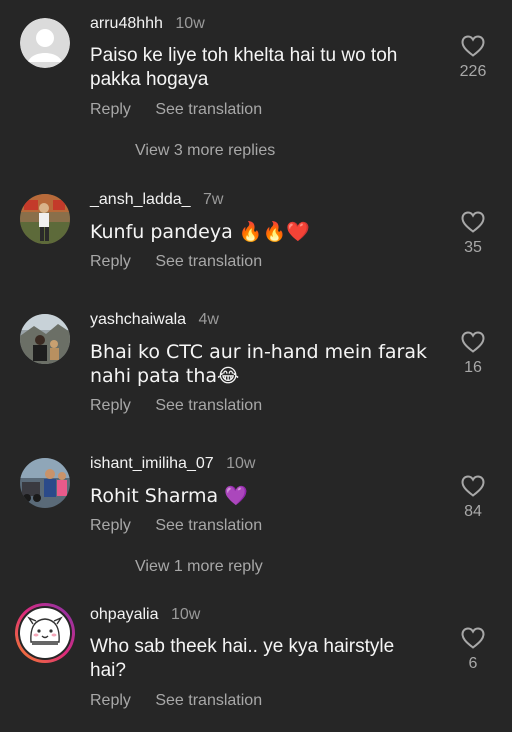  I want to click on like-count: 16, so click(473, 367).